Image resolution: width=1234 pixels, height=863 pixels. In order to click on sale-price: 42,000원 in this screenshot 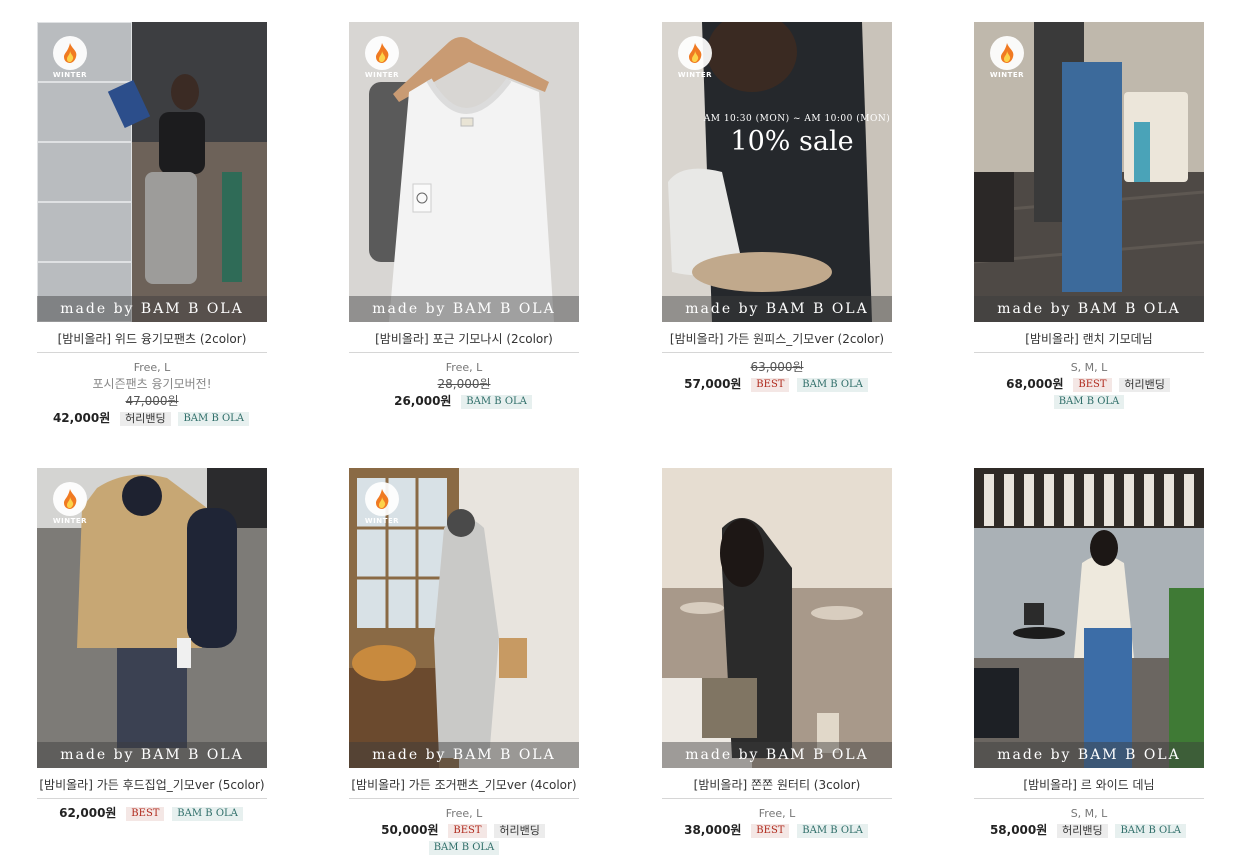, I will do `click(81, 418)`.